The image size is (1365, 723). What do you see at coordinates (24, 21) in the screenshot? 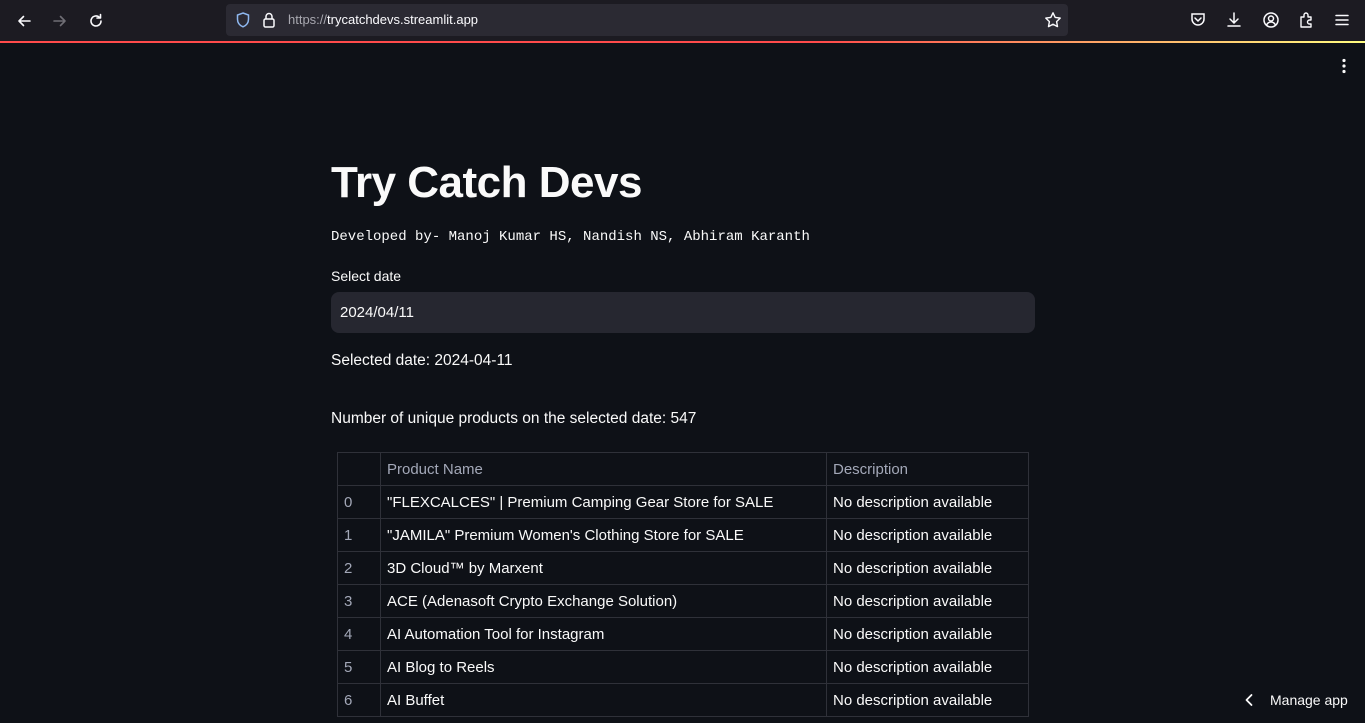
I see `back-arrow-icon` at bounding box center [24, 21].